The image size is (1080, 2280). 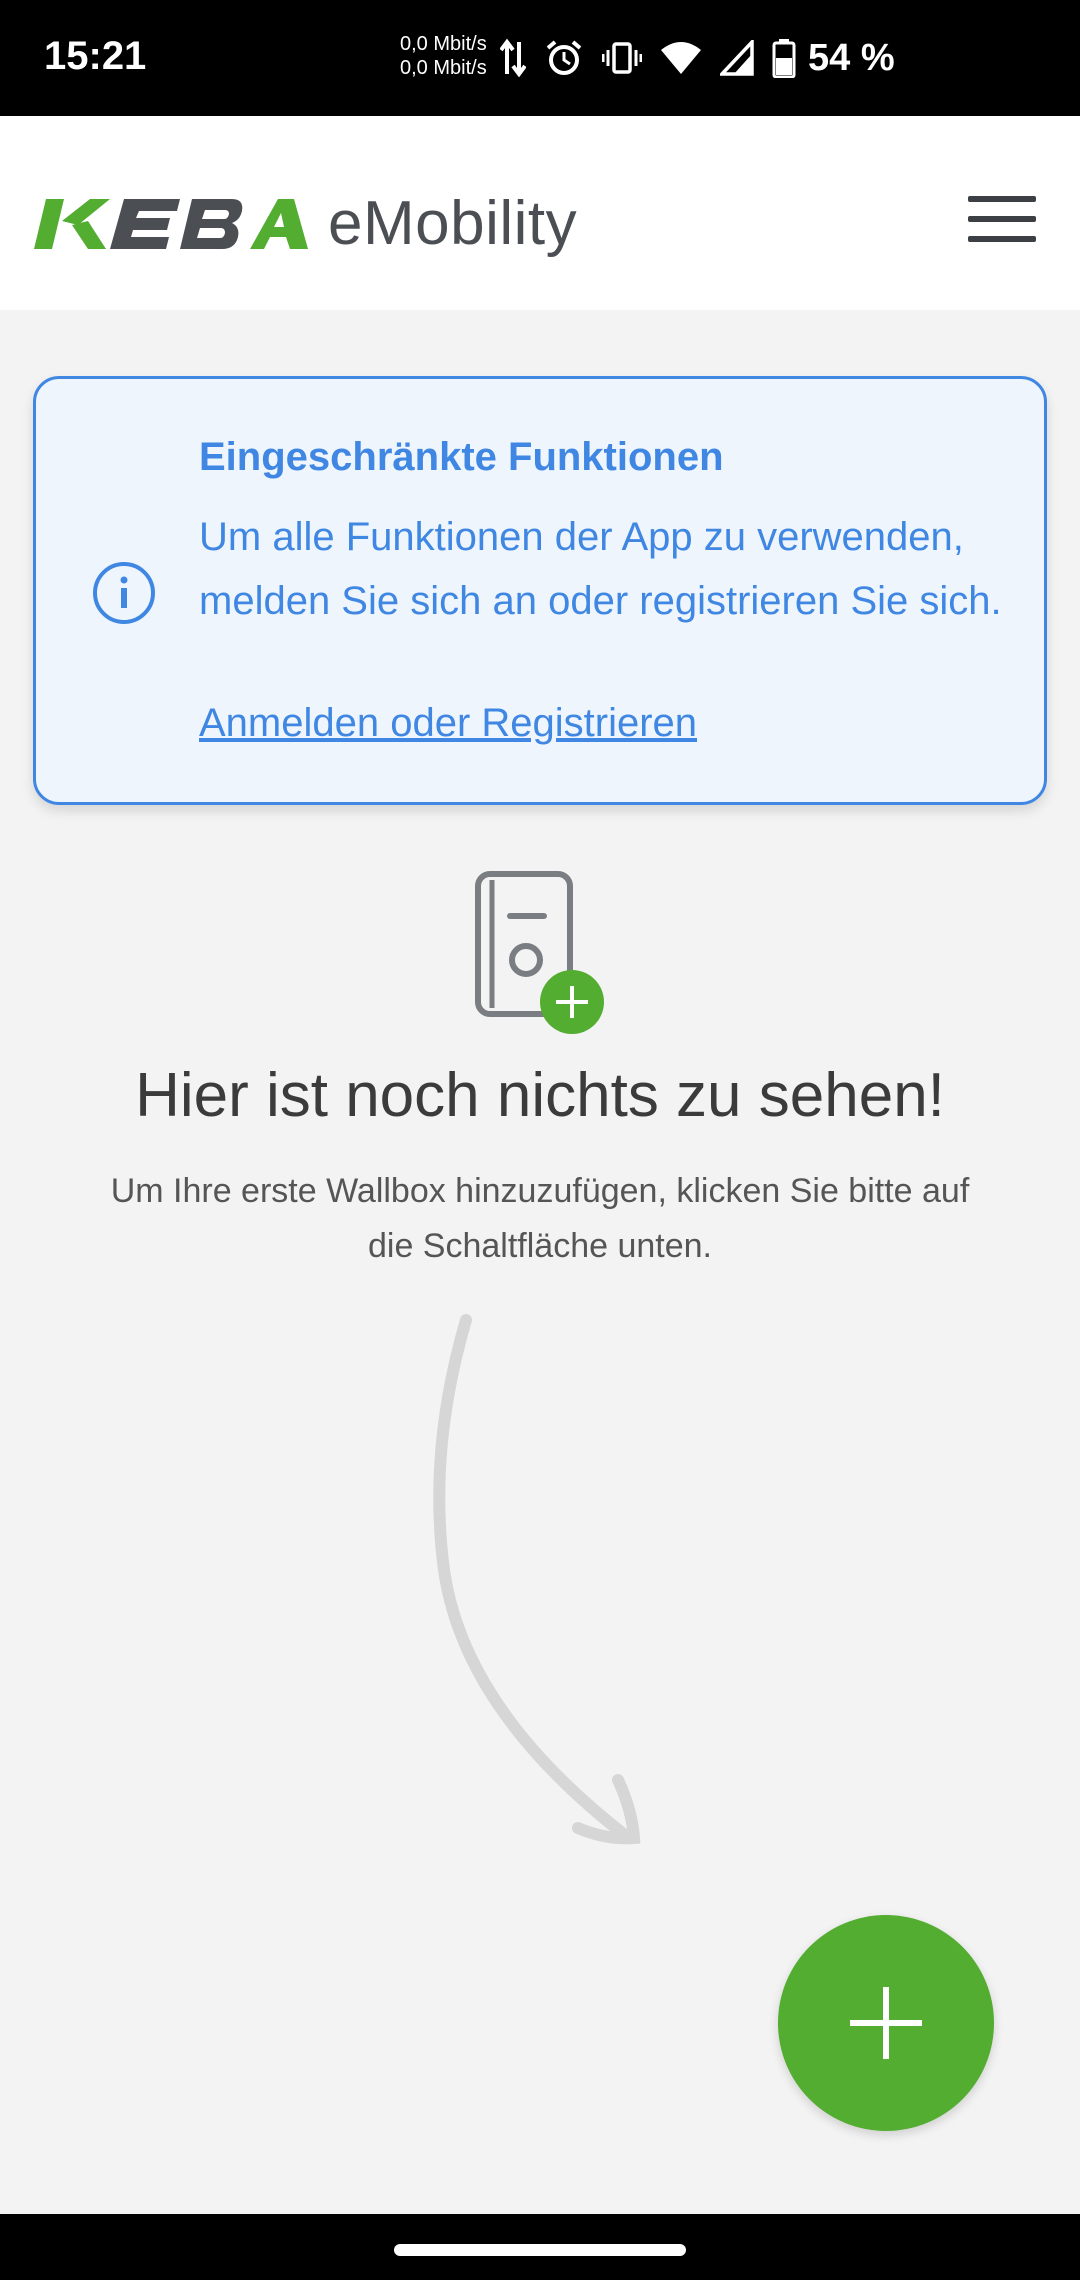 I want to click on login-register-link: Anmelden oder Registrieren, so click(x=448, y=723).